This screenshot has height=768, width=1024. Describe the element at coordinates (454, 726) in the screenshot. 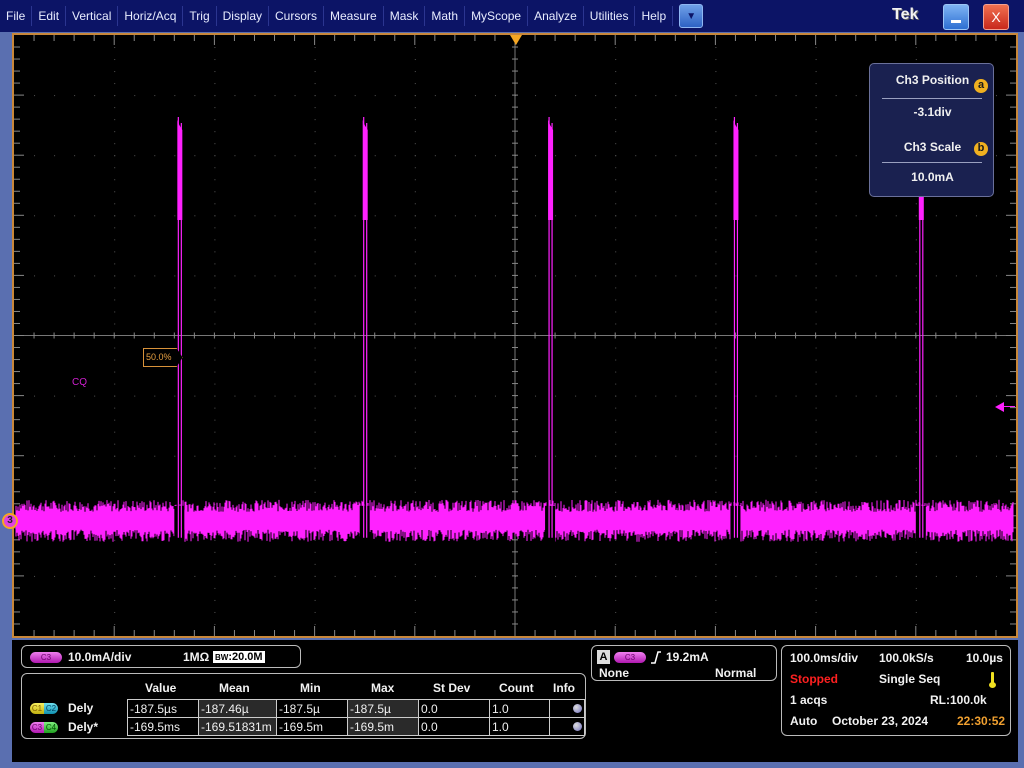

I see `meas2-stdev: 0.0` at that location.